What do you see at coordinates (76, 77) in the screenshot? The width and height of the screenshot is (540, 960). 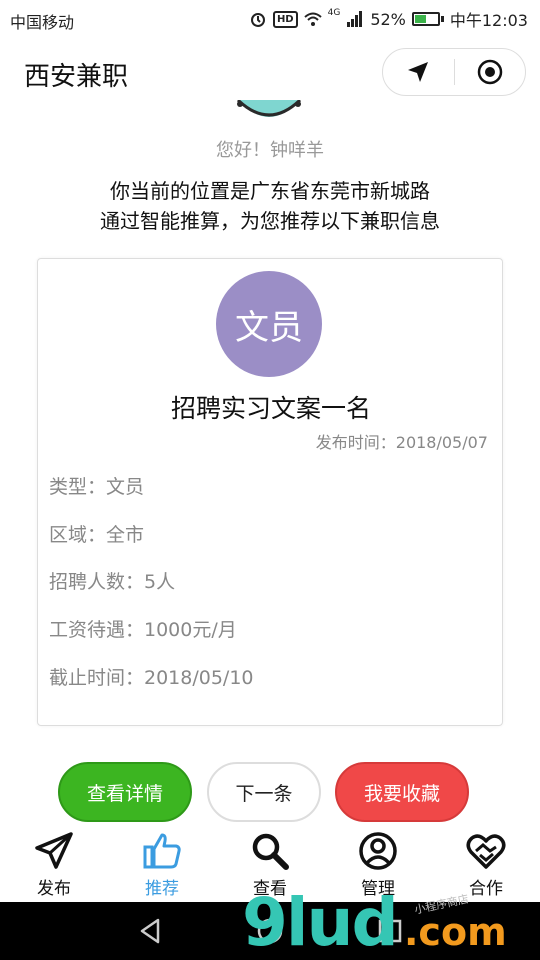 I see `page-title: 西安兼职` at bounding box center [76, 77].